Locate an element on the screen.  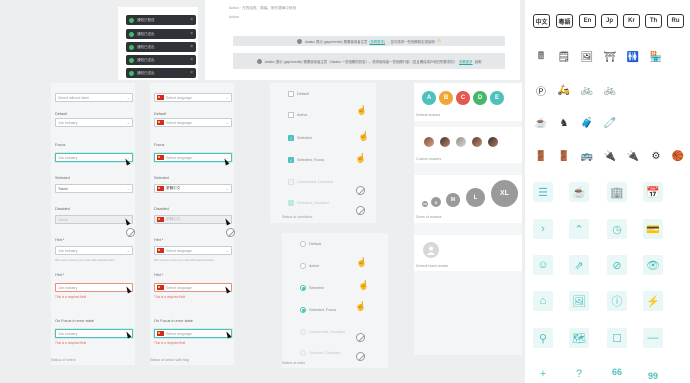
radio-active: Active is located at coordinates (309, 266).